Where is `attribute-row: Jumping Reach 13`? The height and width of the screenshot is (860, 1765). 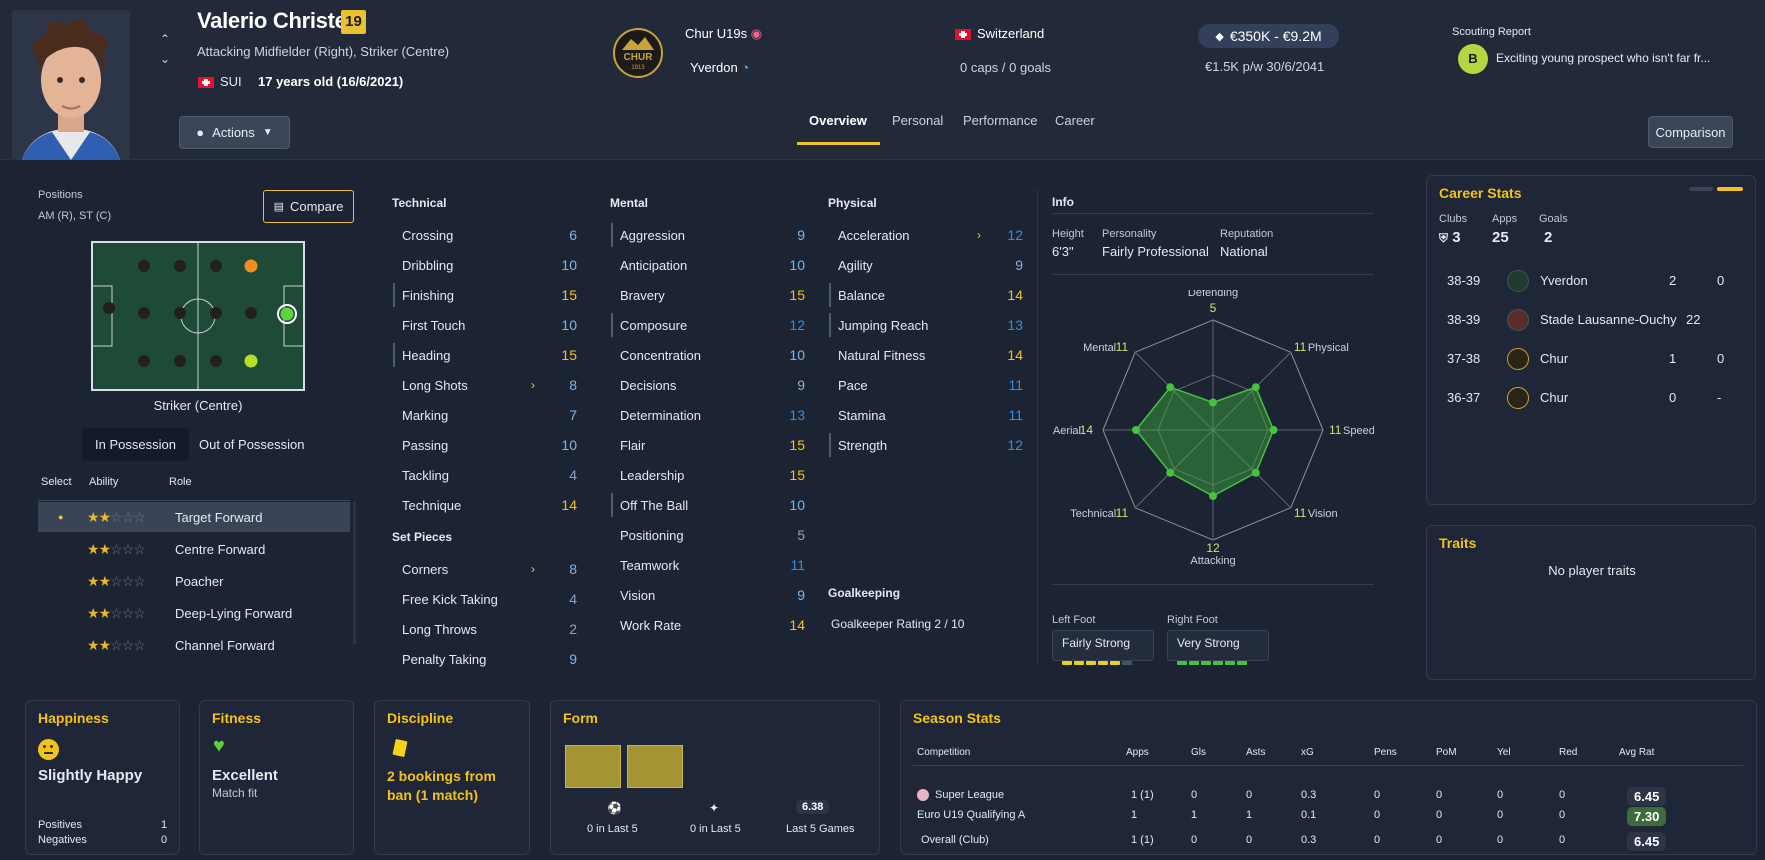
attribute-row: Jumping Reach 13 is located at coordinates (926, 325).